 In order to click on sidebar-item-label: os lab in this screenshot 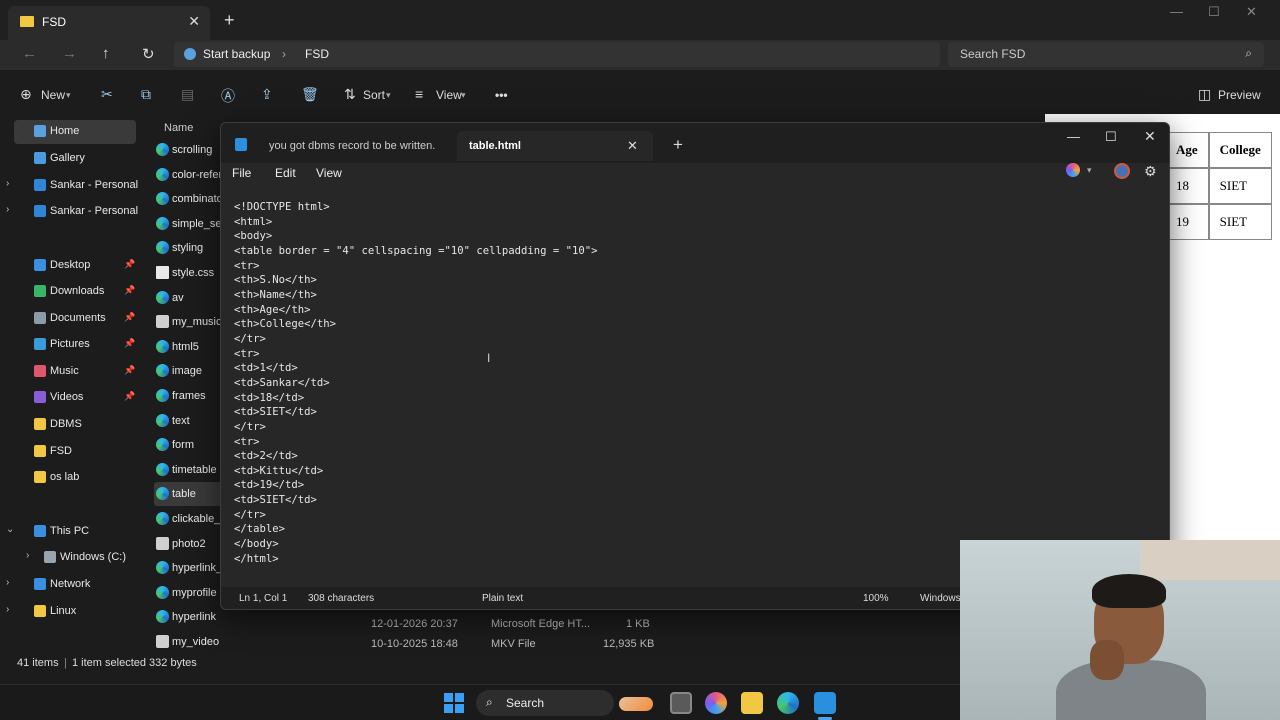, I will do `click(65, 477)`.